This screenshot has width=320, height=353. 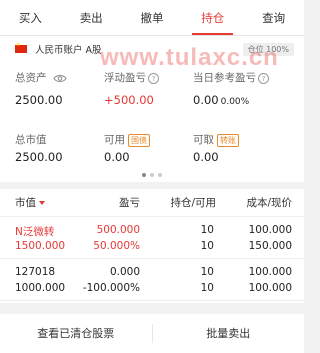 What do you see at coordinates (30, 17) in the screenshot?
I see `tab-buy: 买入` at bounding box center [30, 17].